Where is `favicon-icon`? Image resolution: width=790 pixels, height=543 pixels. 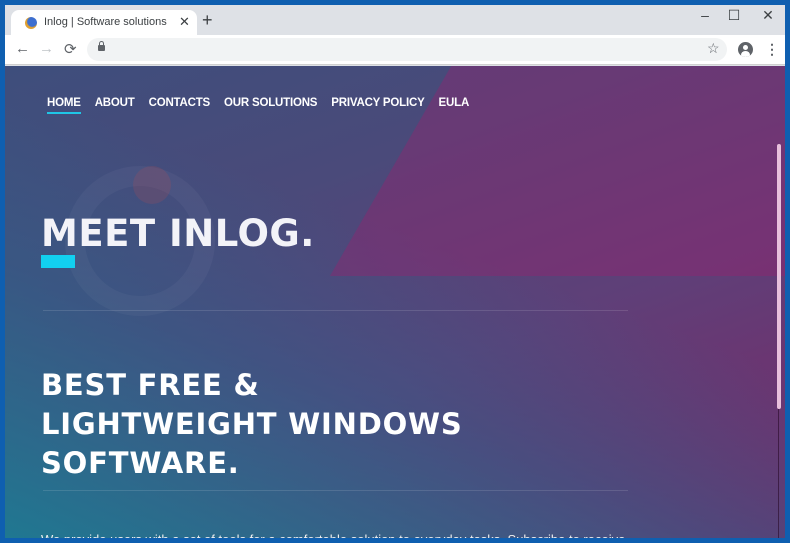 favicon-icon is located at coordinates (31, 23).